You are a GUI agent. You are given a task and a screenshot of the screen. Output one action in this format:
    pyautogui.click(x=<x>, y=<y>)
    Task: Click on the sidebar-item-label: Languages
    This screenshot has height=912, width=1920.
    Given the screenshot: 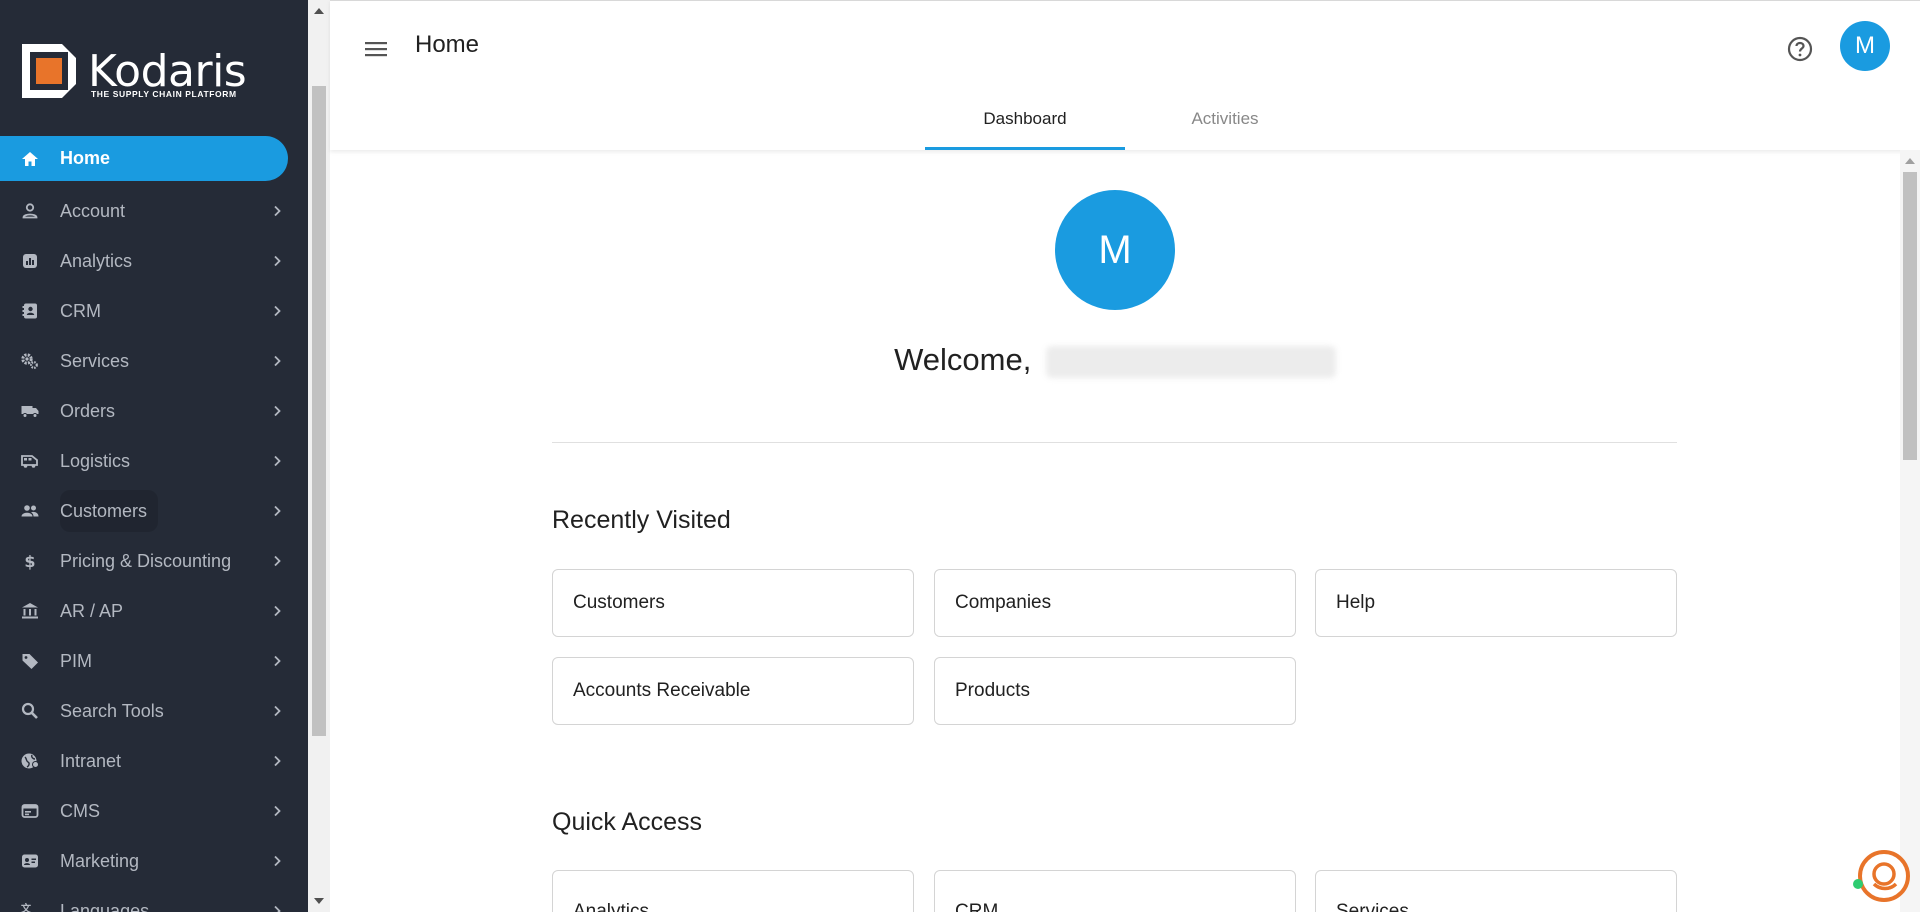 What is the action you would take?
    pyautogui.click(x=105, y=906)
    